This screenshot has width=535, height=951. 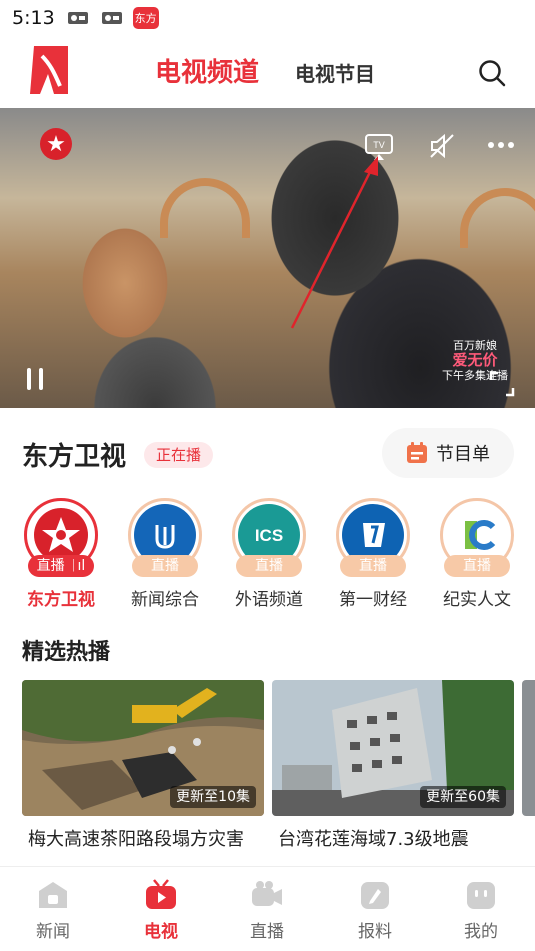 What do you see at coordinates (53, 914) in the screenshot?
I see `nav-news: 新闻` at bounding box center [53, 914].